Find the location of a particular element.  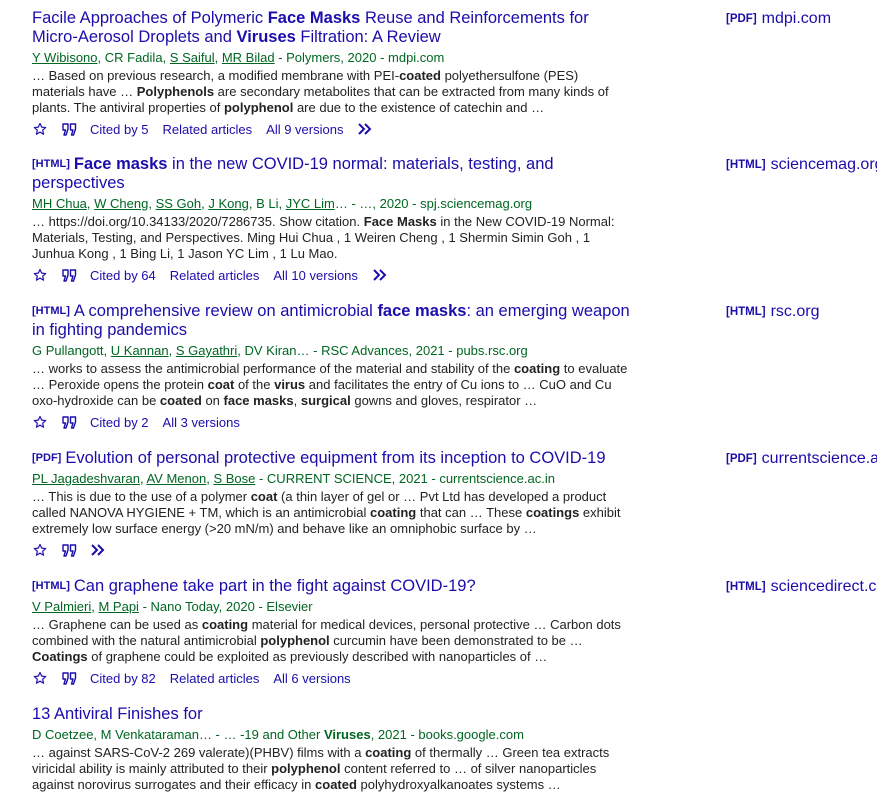

author-link: S Gayathri is located at coordinates (206, 350).